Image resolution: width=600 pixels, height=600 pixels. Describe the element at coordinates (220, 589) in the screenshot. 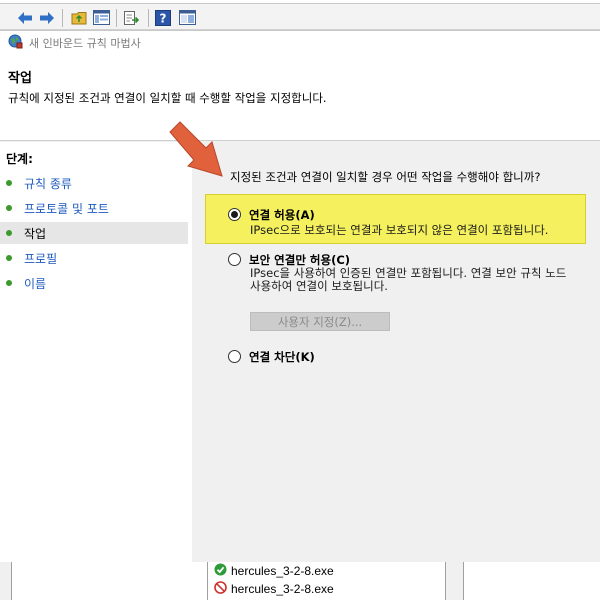

I see `blocked-icon` at that location.